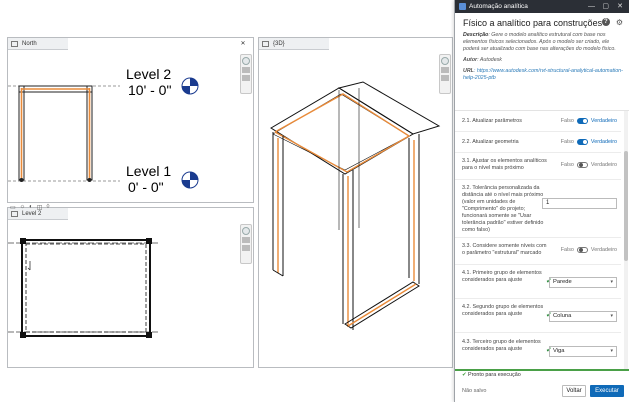  What do you see at coordinates (562, 316) in the screenshot?
I see `second-group-value: Coluna` at bounding box center [562, 316].